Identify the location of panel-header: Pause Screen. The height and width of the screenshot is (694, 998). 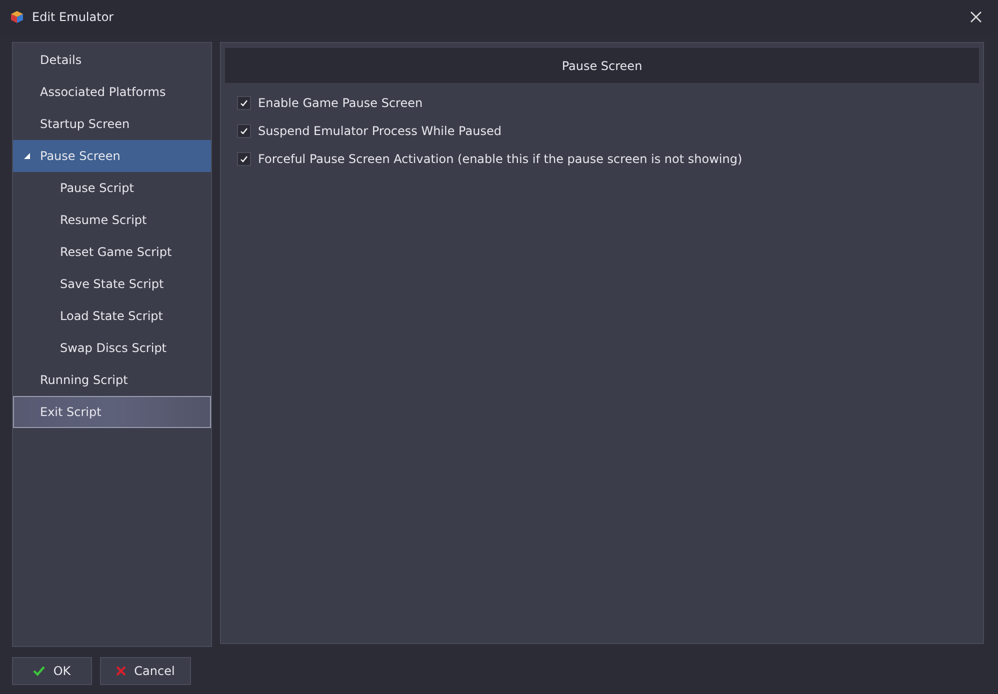
(602, 65).